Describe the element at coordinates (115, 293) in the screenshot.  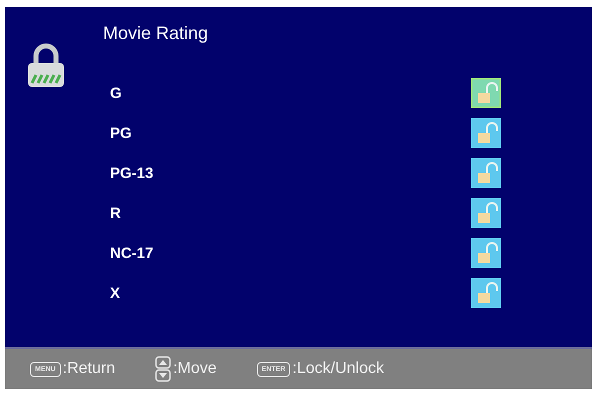
I see `rating-label: X` at that location.